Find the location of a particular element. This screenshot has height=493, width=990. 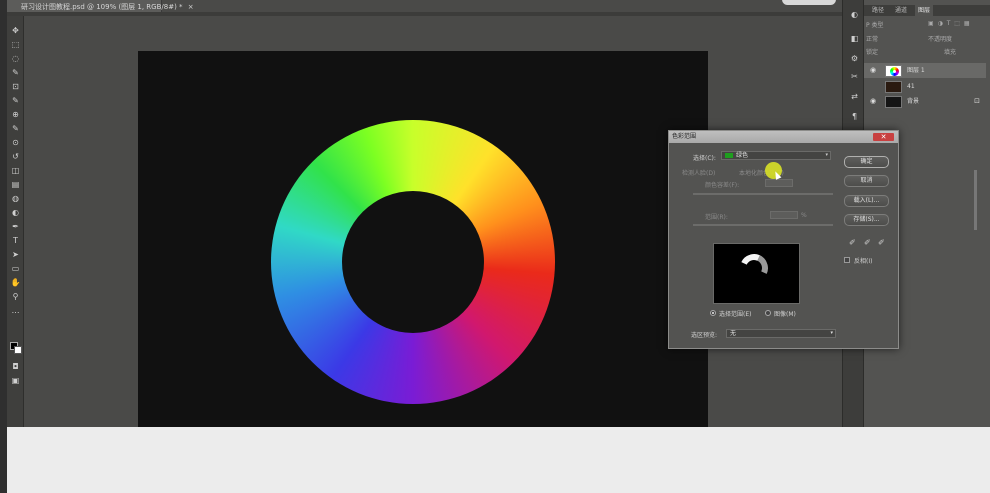

panel-tabs: 路径 通道 图层 is located at coordinates (927, 10).